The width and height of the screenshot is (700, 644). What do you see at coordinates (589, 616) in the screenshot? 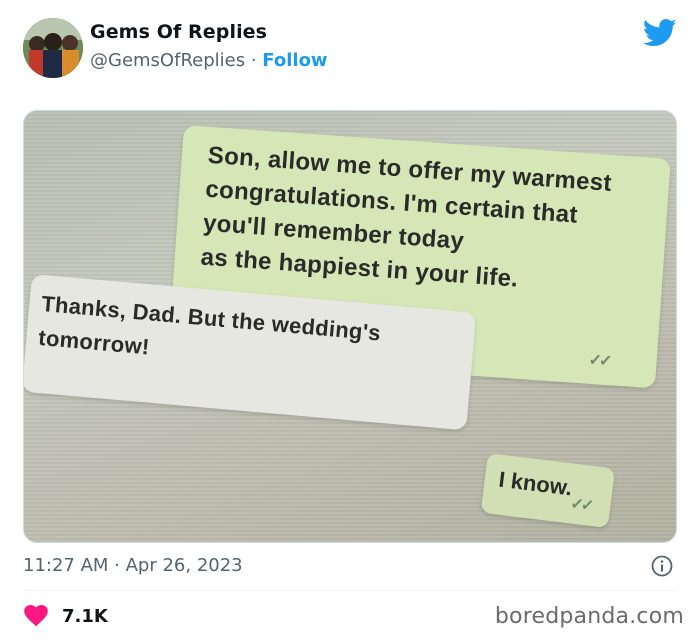
I see `watermark-text: boredpanda.com` at bounding box center [589, 616].